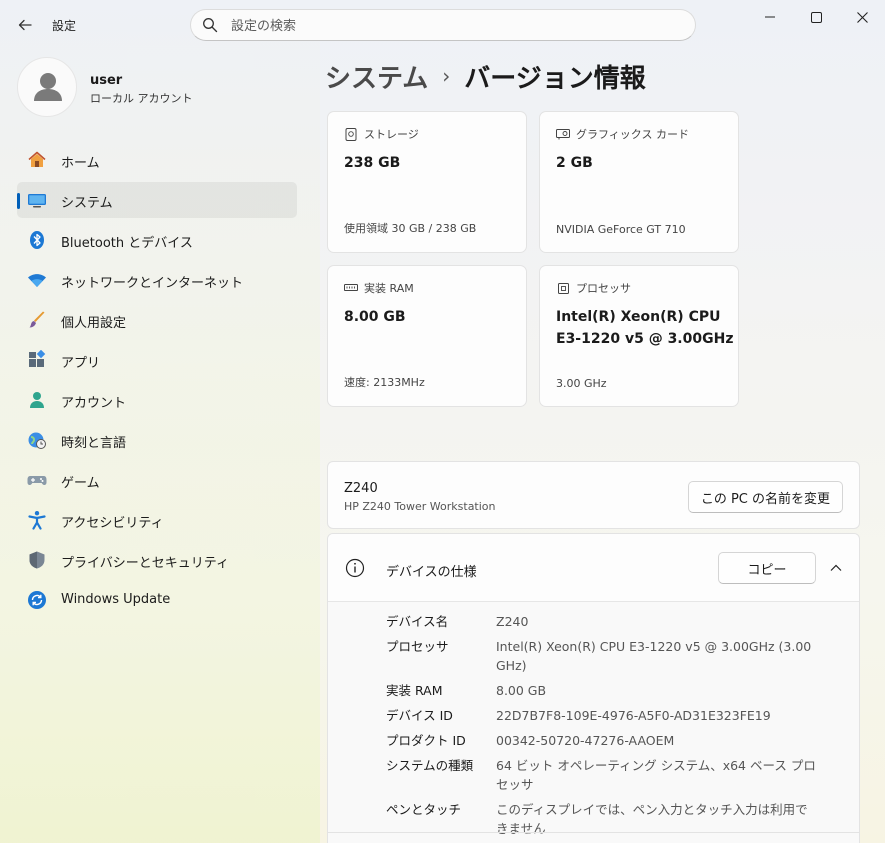 The image size is (885, 843). I want to click on minimize-icon, so click(770, 17).